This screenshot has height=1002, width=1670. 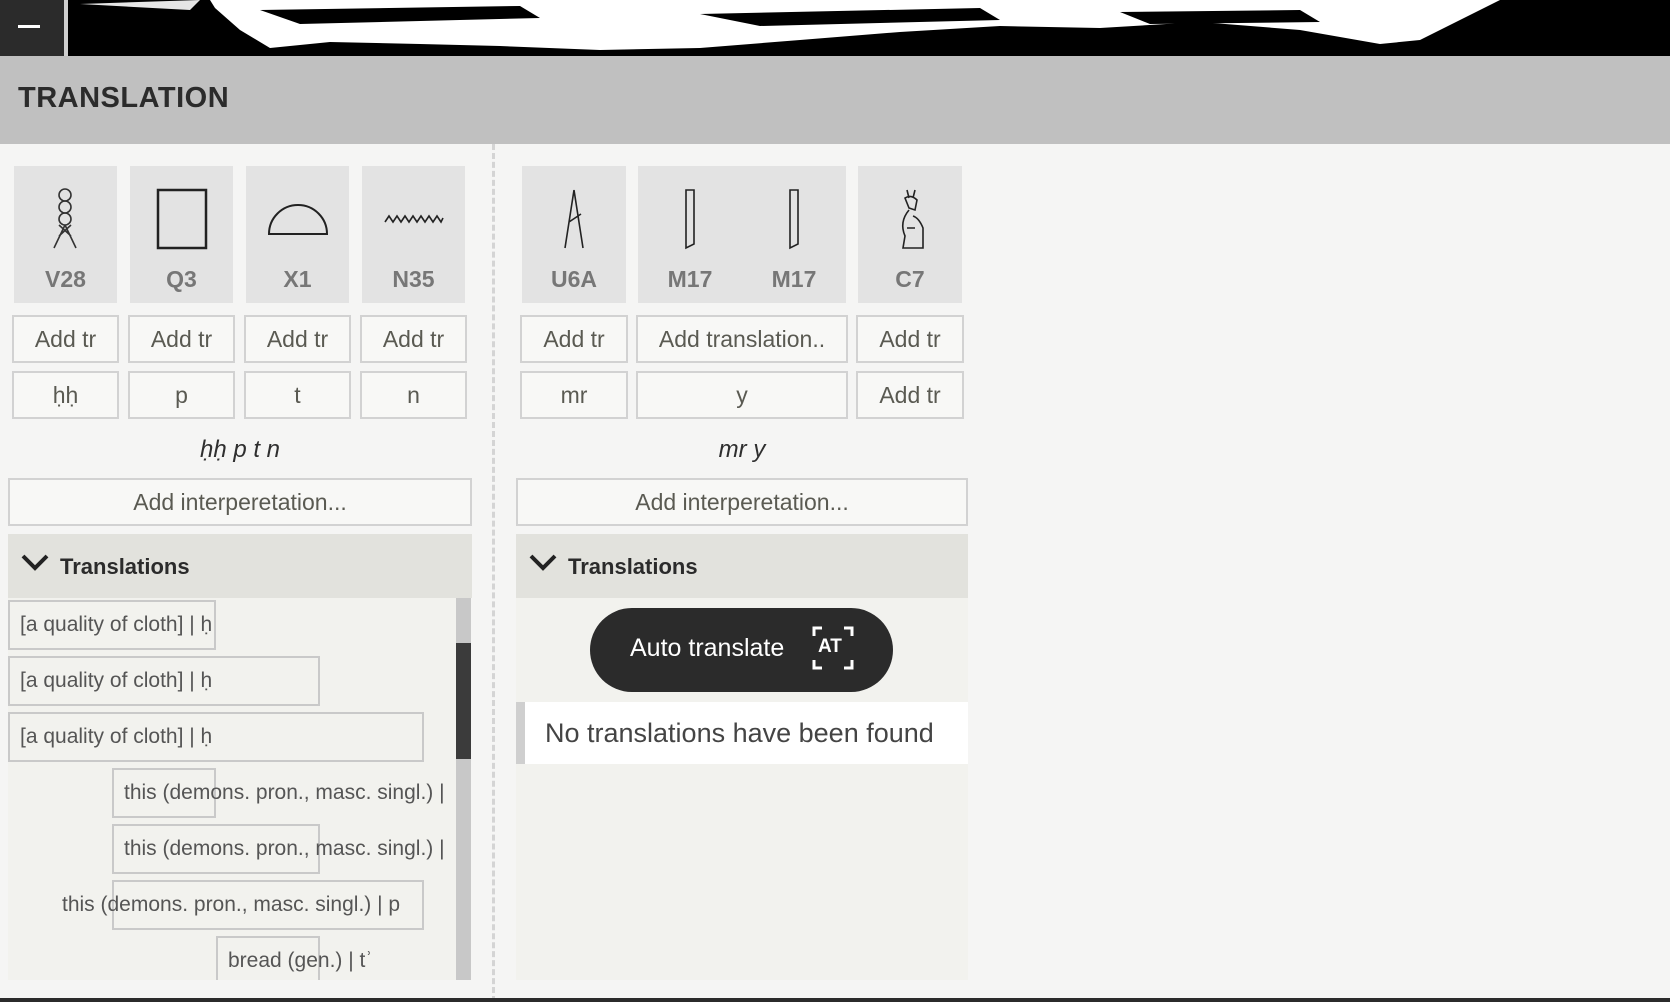 I want to click on sign-value-input: ḥḥ, so click(x=65, y=395).